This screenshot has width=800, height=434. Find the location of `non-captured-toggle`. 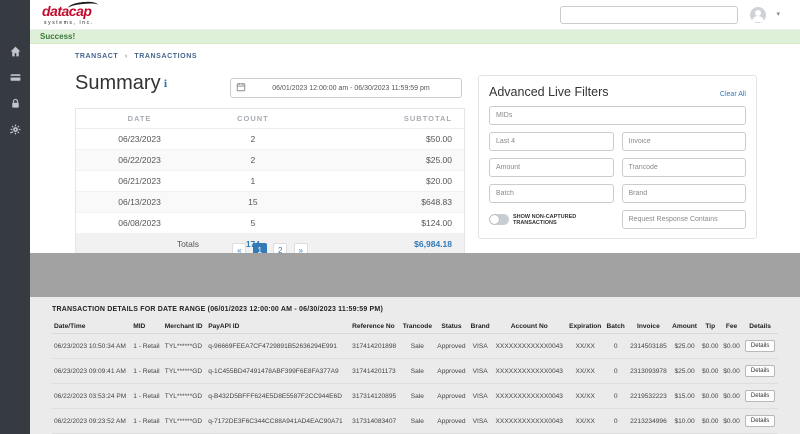

non-captured-toggle is located at coordinates (499, 219).